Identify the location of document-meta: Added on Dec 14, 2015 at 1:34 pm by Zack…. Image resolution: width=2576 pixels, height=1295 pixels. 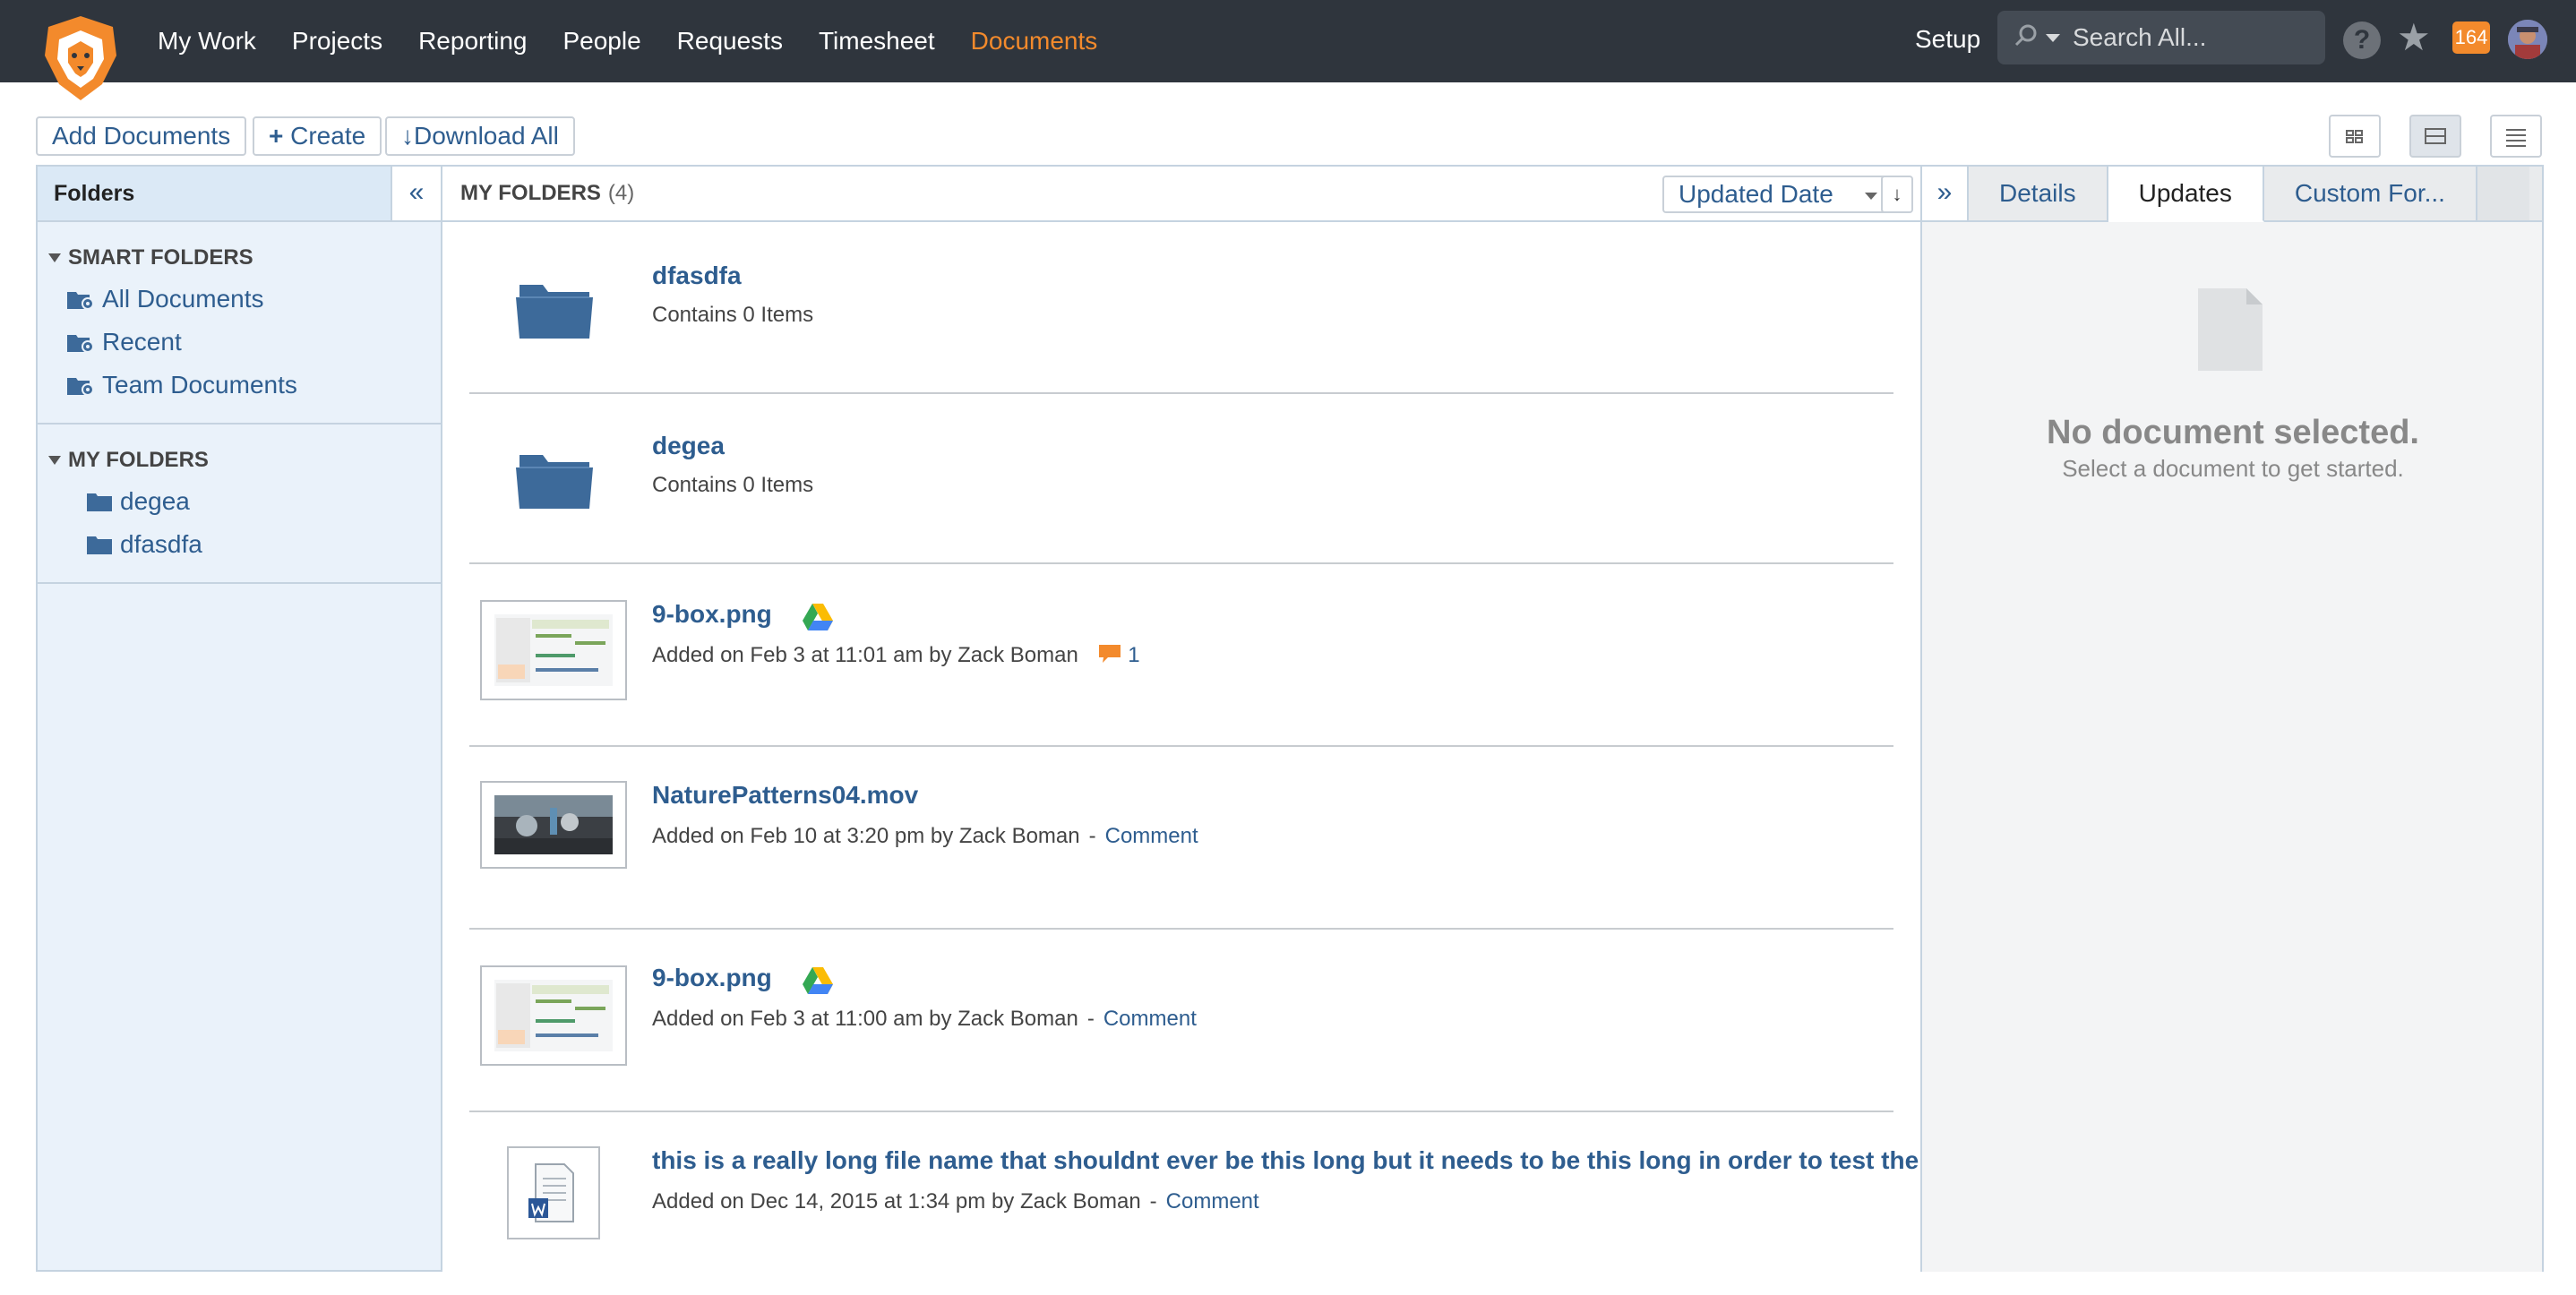
(955, 1202).